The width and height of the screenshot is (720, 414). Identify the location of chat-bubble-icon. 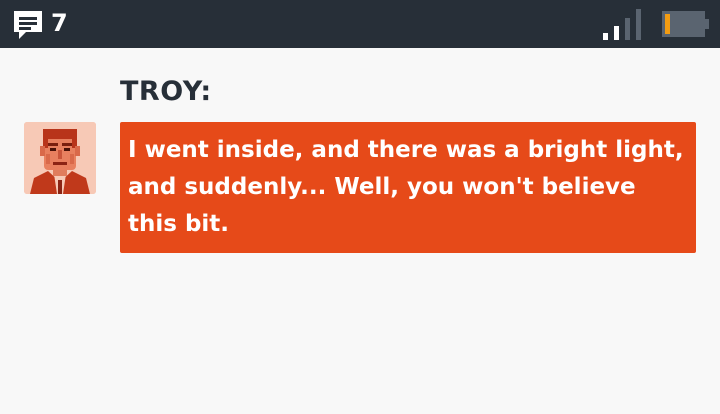
(28, 25).